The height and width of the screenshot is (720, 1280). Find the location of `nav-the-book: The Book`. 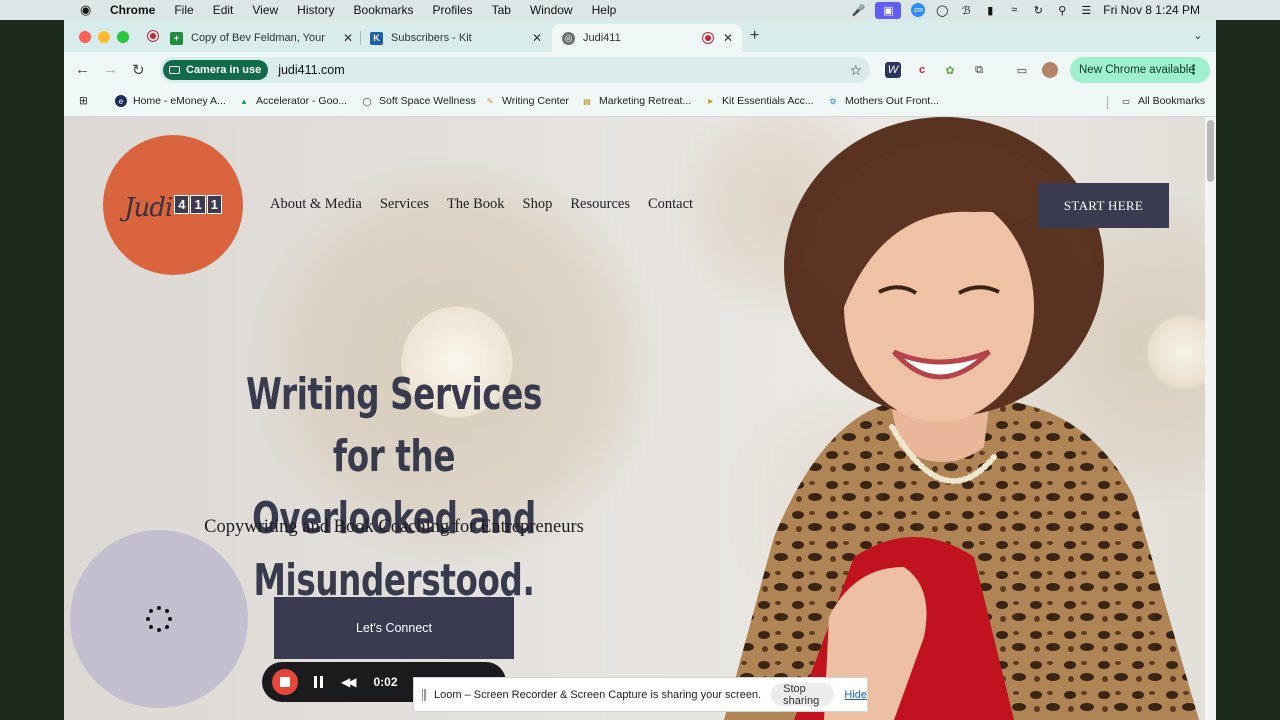

nav-the-book: The Book is located at coordinates (476, 204).